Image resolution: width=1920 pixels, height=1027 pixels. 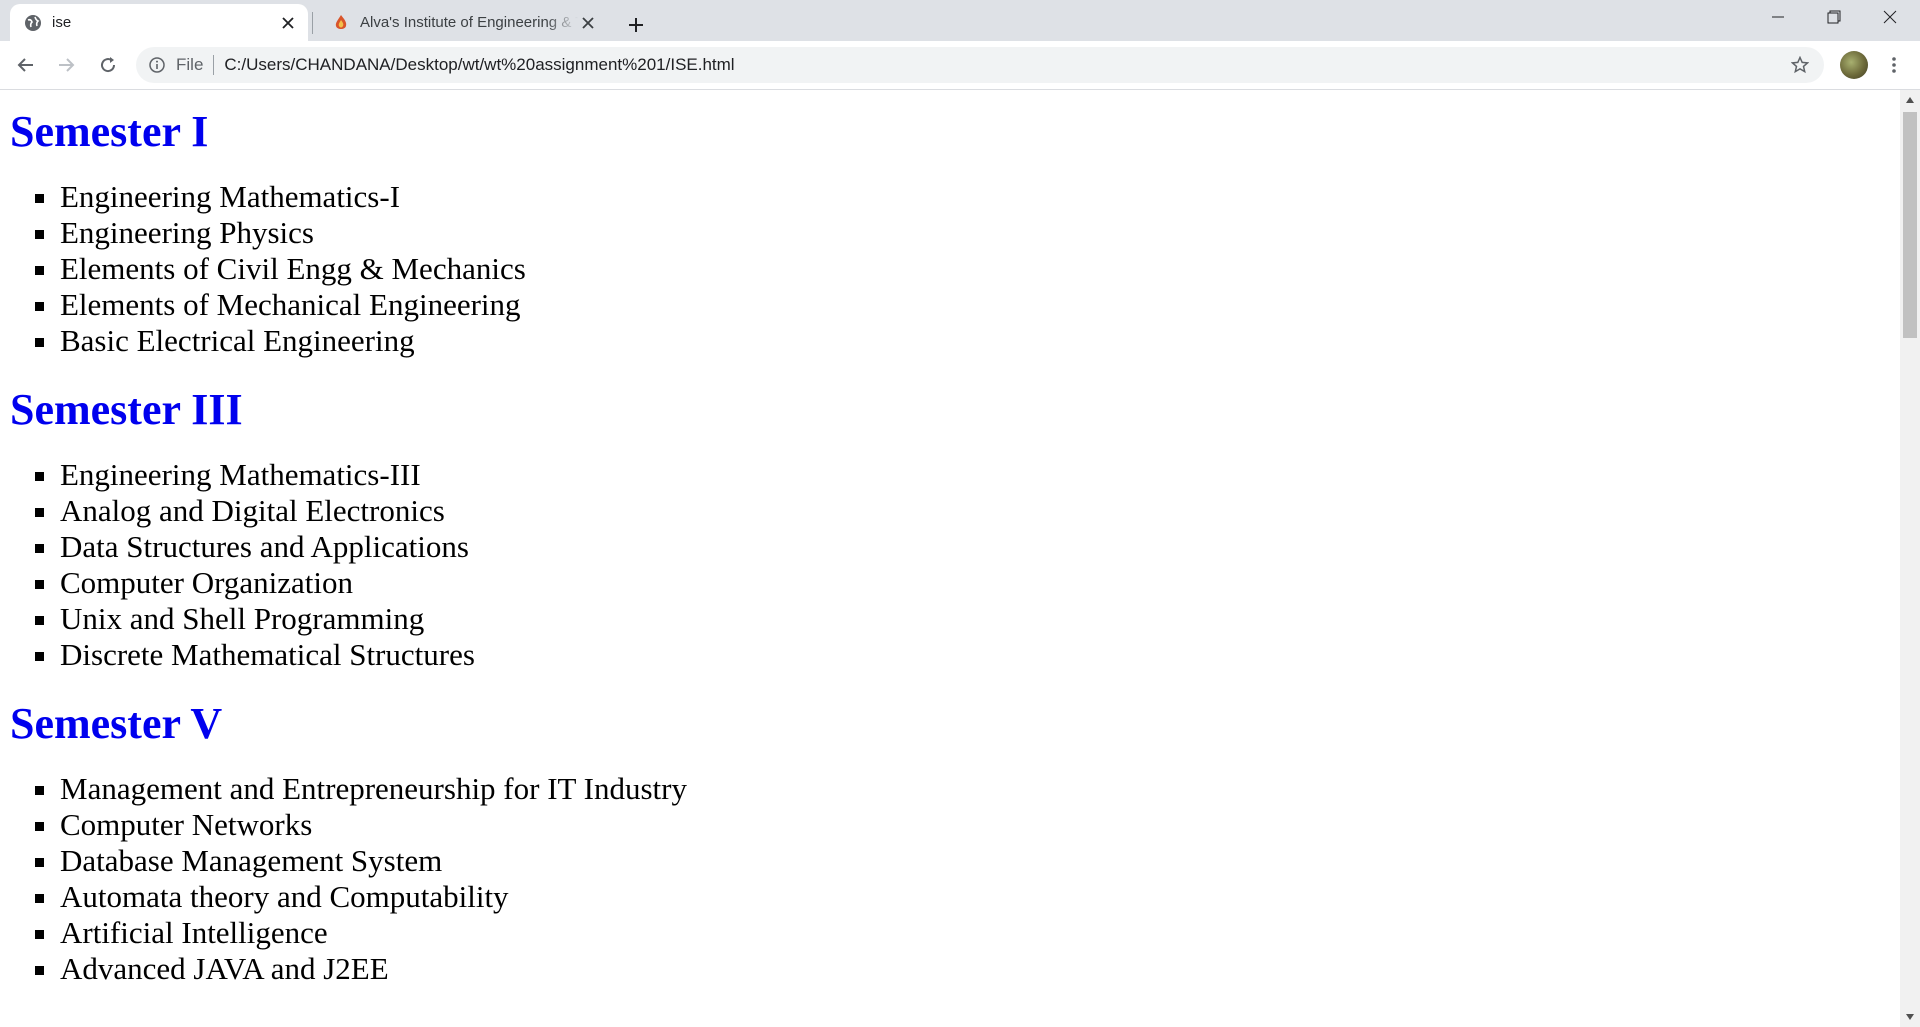 What do you see at coordinates (980, 197) in the screenshot?
I see `subject-item: Engineering Mathematics-I` at bounding box center [980, 197].